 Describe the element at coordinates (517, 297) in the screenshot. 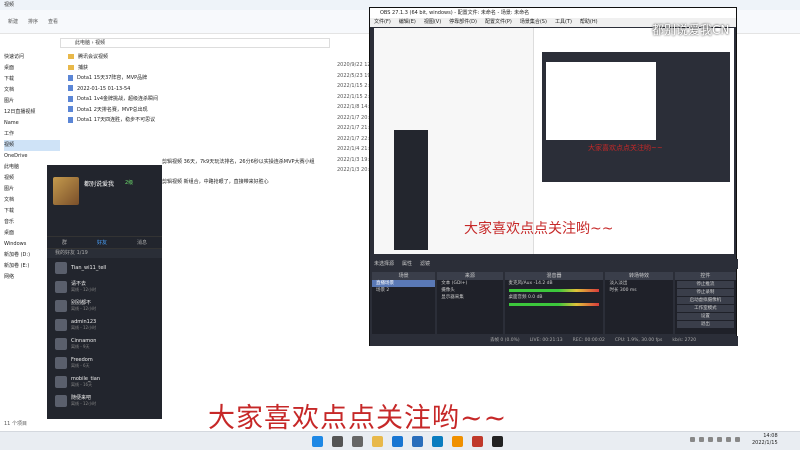

I see `track-name: 桌面音频` at that location.